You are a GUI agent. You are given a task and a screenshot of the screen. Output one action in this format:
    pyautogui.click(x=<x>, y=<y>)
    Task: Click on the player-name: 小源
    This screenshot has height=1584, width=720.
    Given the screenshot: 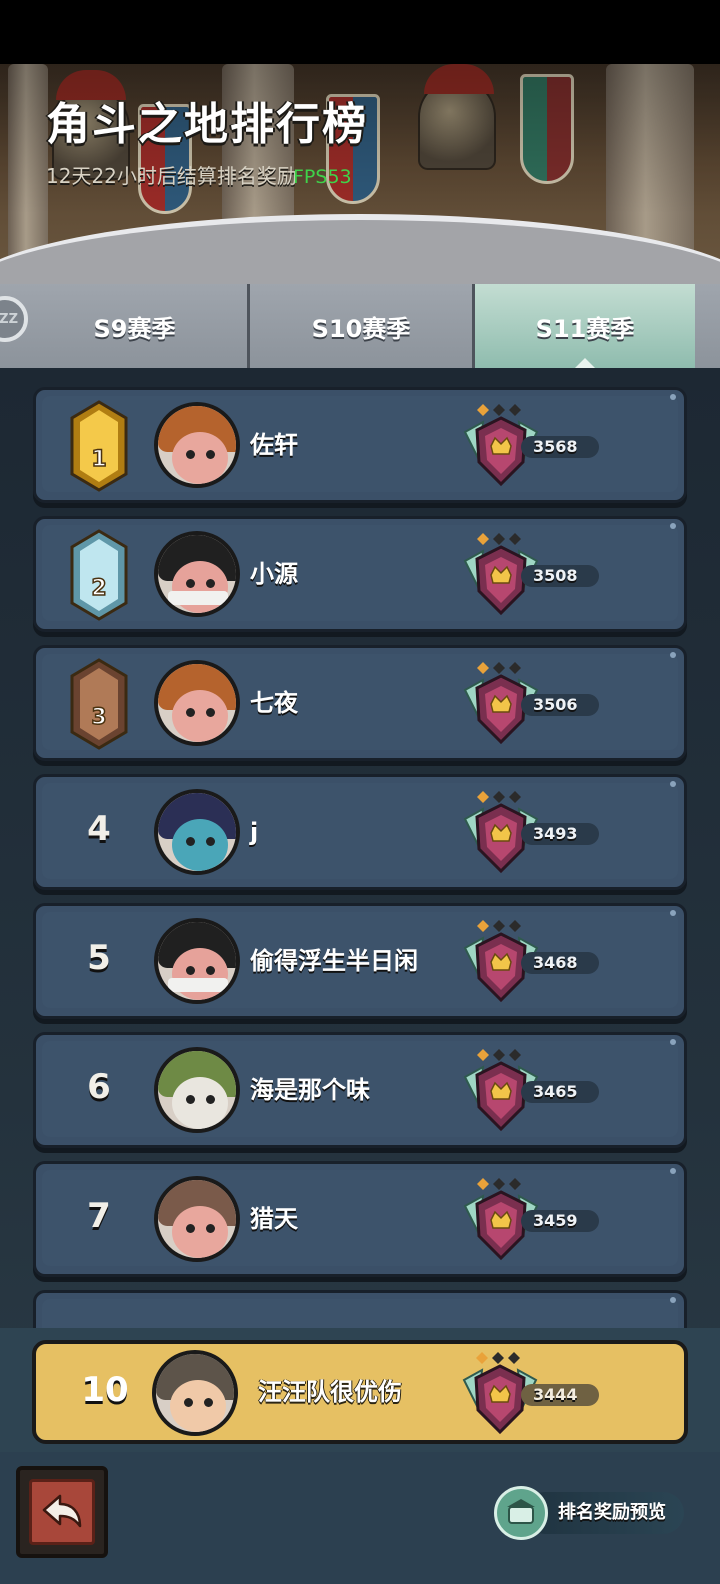 What is the action you would take?
    pyautogui.click(x=274, y=574)
    